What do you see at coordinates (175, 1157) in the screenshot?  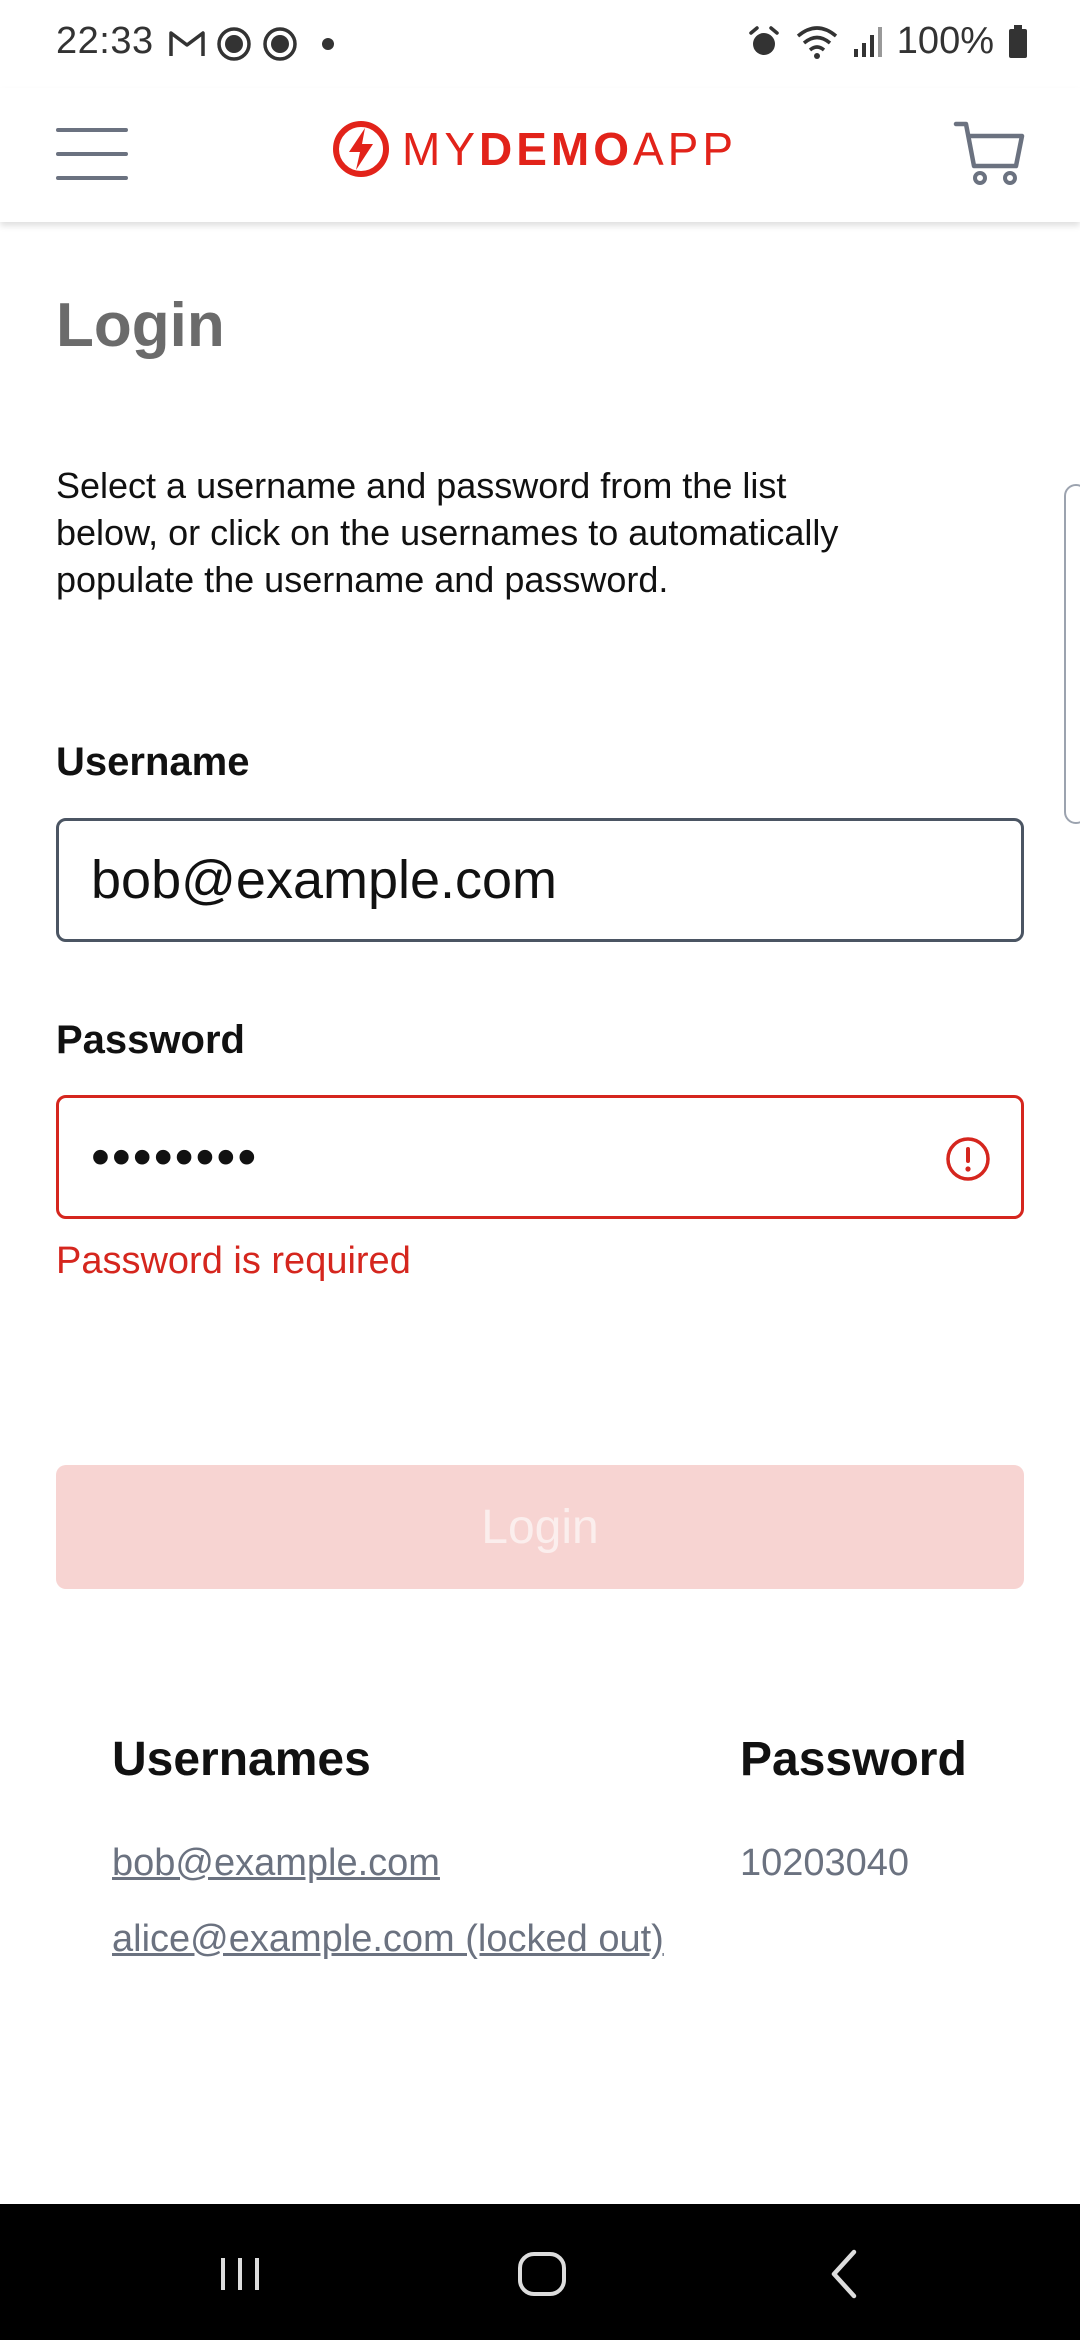 I see `password-value: ••••••••` at bounding box center [175, 1157].